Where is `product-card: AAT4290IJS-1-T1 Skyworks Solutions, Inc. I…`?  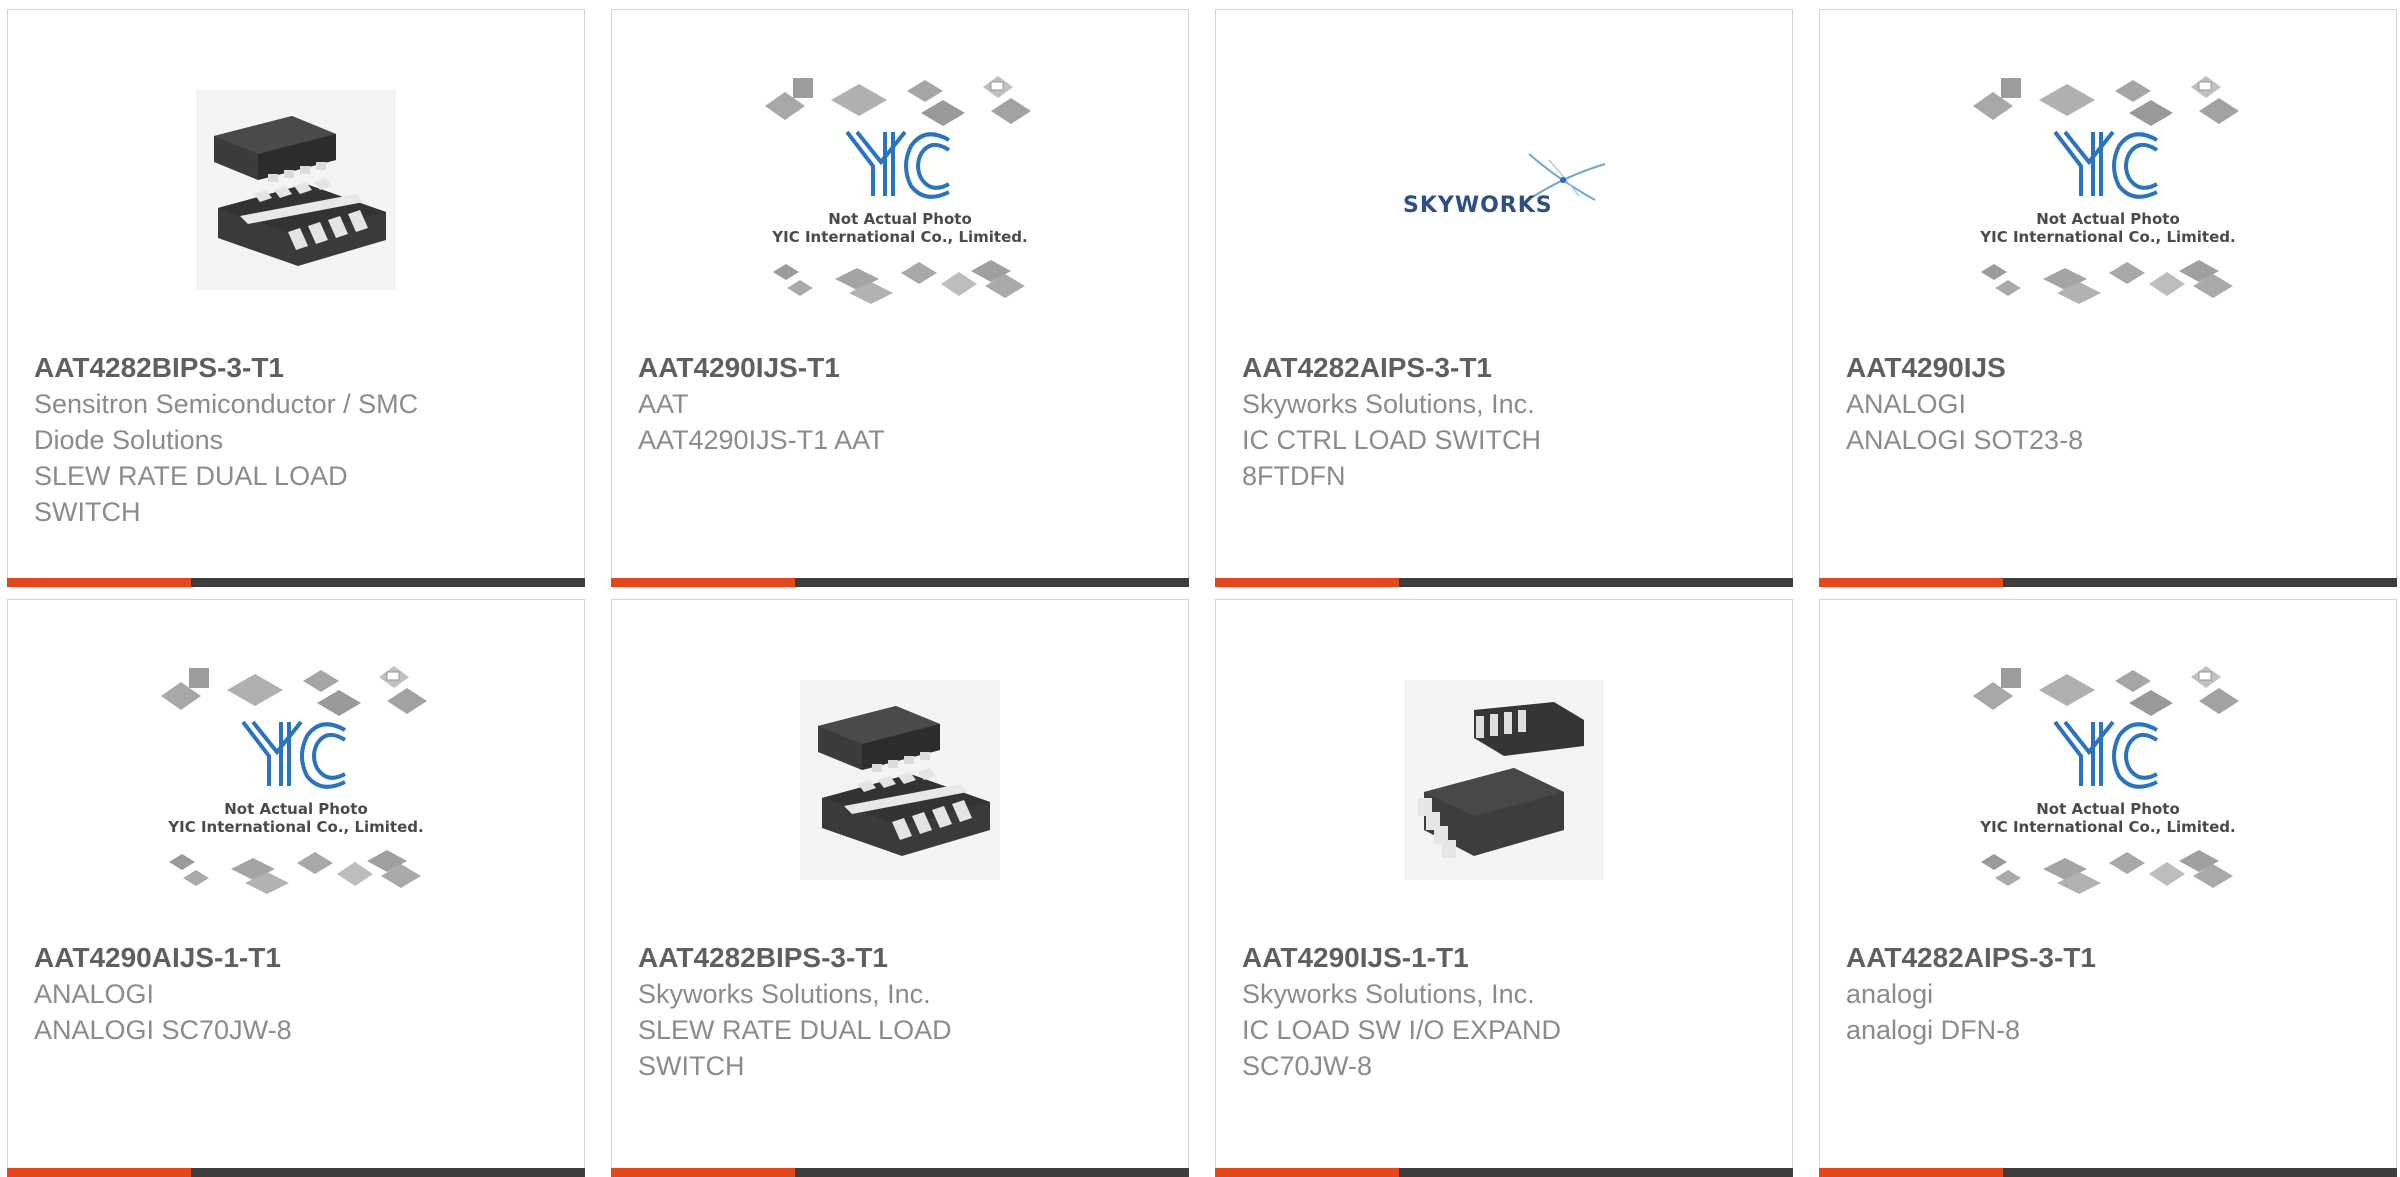 product-card: AAT4290IJS-1-T1 Skyworks Solutions, Inc. I… is located at coordinates (1504, 888).